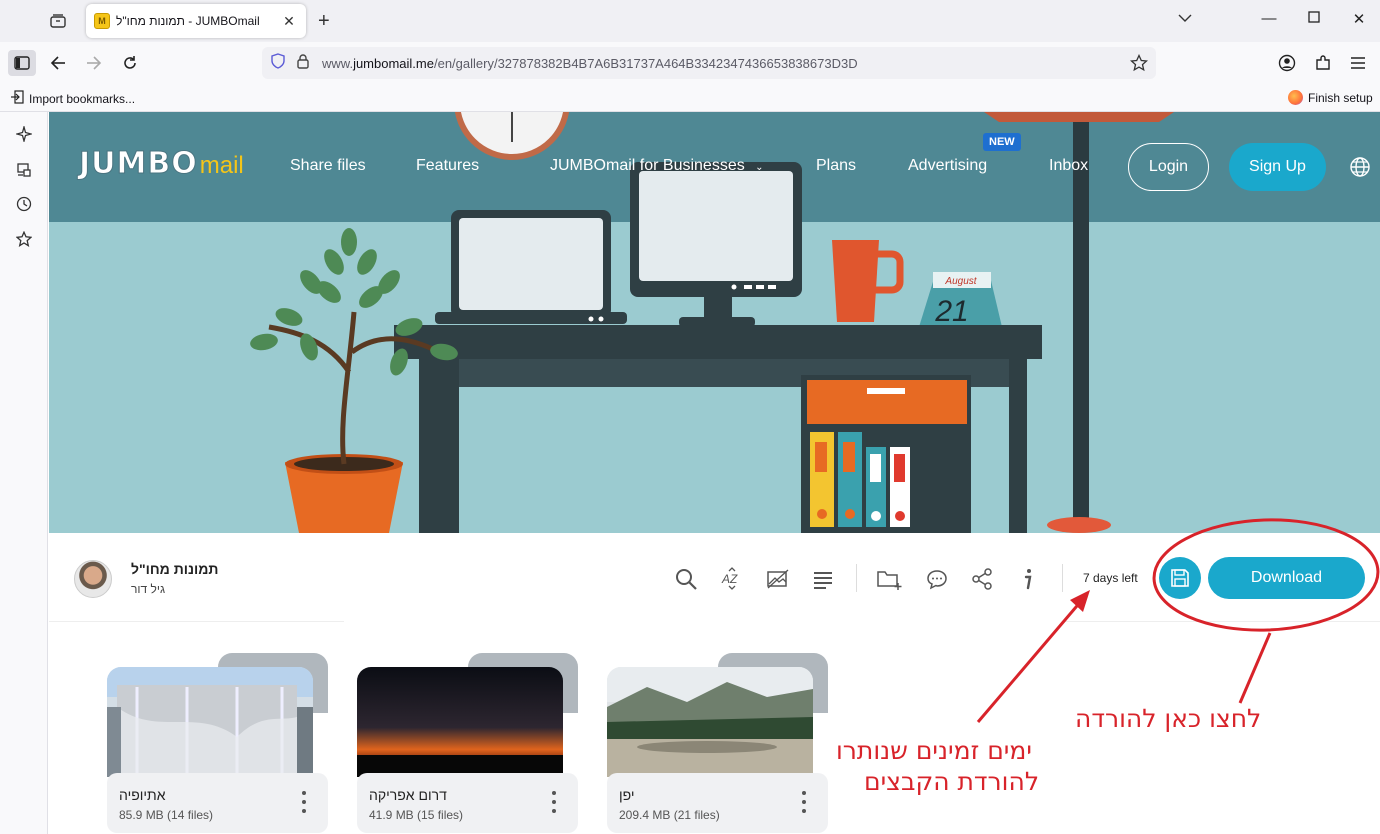  I want to click on select-images-icon, so click(778, 579).